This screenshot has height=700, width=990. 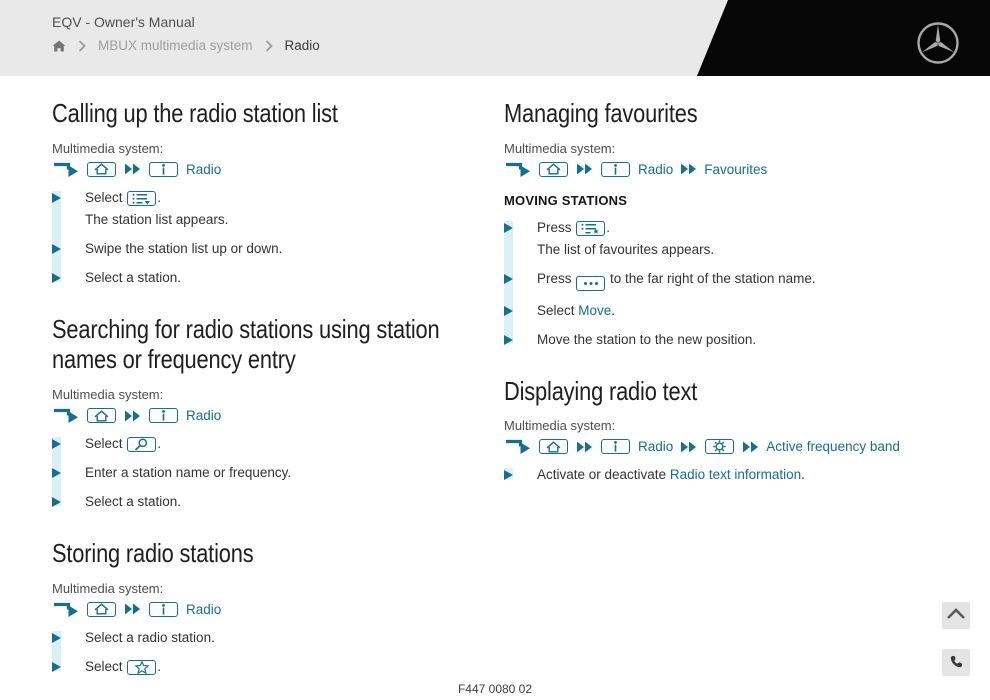 I want to click on step-content: Select a station., so click(x=133, y=277).